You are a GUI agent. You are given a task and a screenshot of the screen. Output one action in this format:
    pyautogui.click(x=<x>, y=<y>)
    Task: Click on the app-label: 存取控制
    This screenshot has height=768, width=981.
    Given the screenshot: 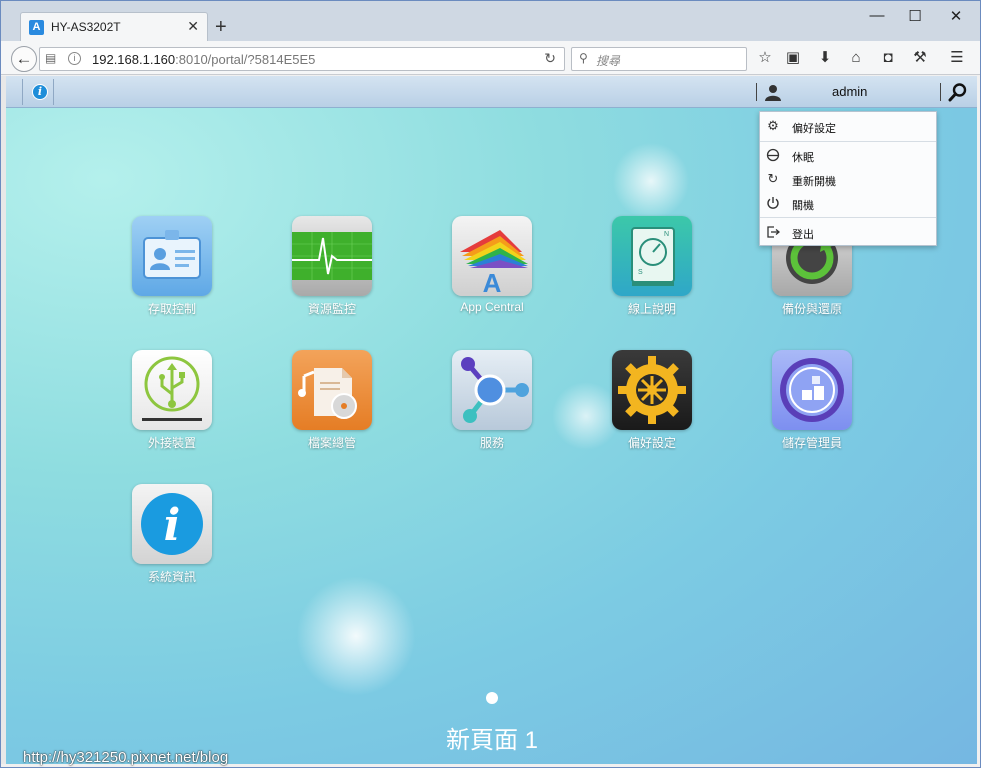 What is the action you would take?
    pyautogui.click(x=171, y=309)
    